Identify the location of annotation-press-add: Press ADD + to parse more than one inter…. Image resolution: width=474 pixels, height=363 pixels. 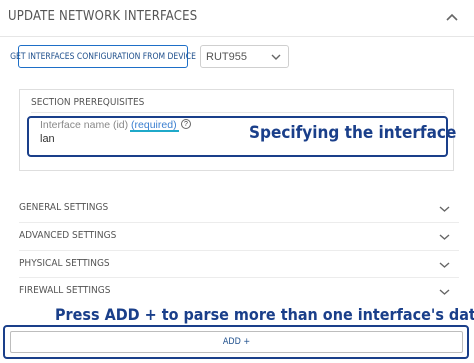
(264, 314).